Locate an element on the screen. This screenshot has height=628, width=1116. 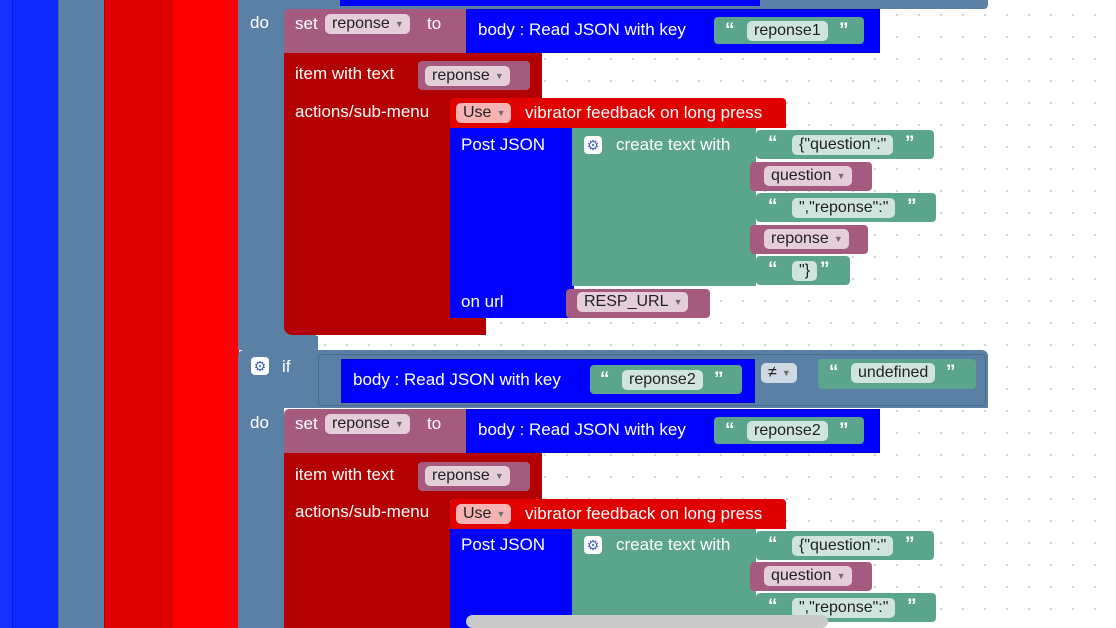
text-part-2-field-a: ","reponse":" is located at coordinates (844, 208).